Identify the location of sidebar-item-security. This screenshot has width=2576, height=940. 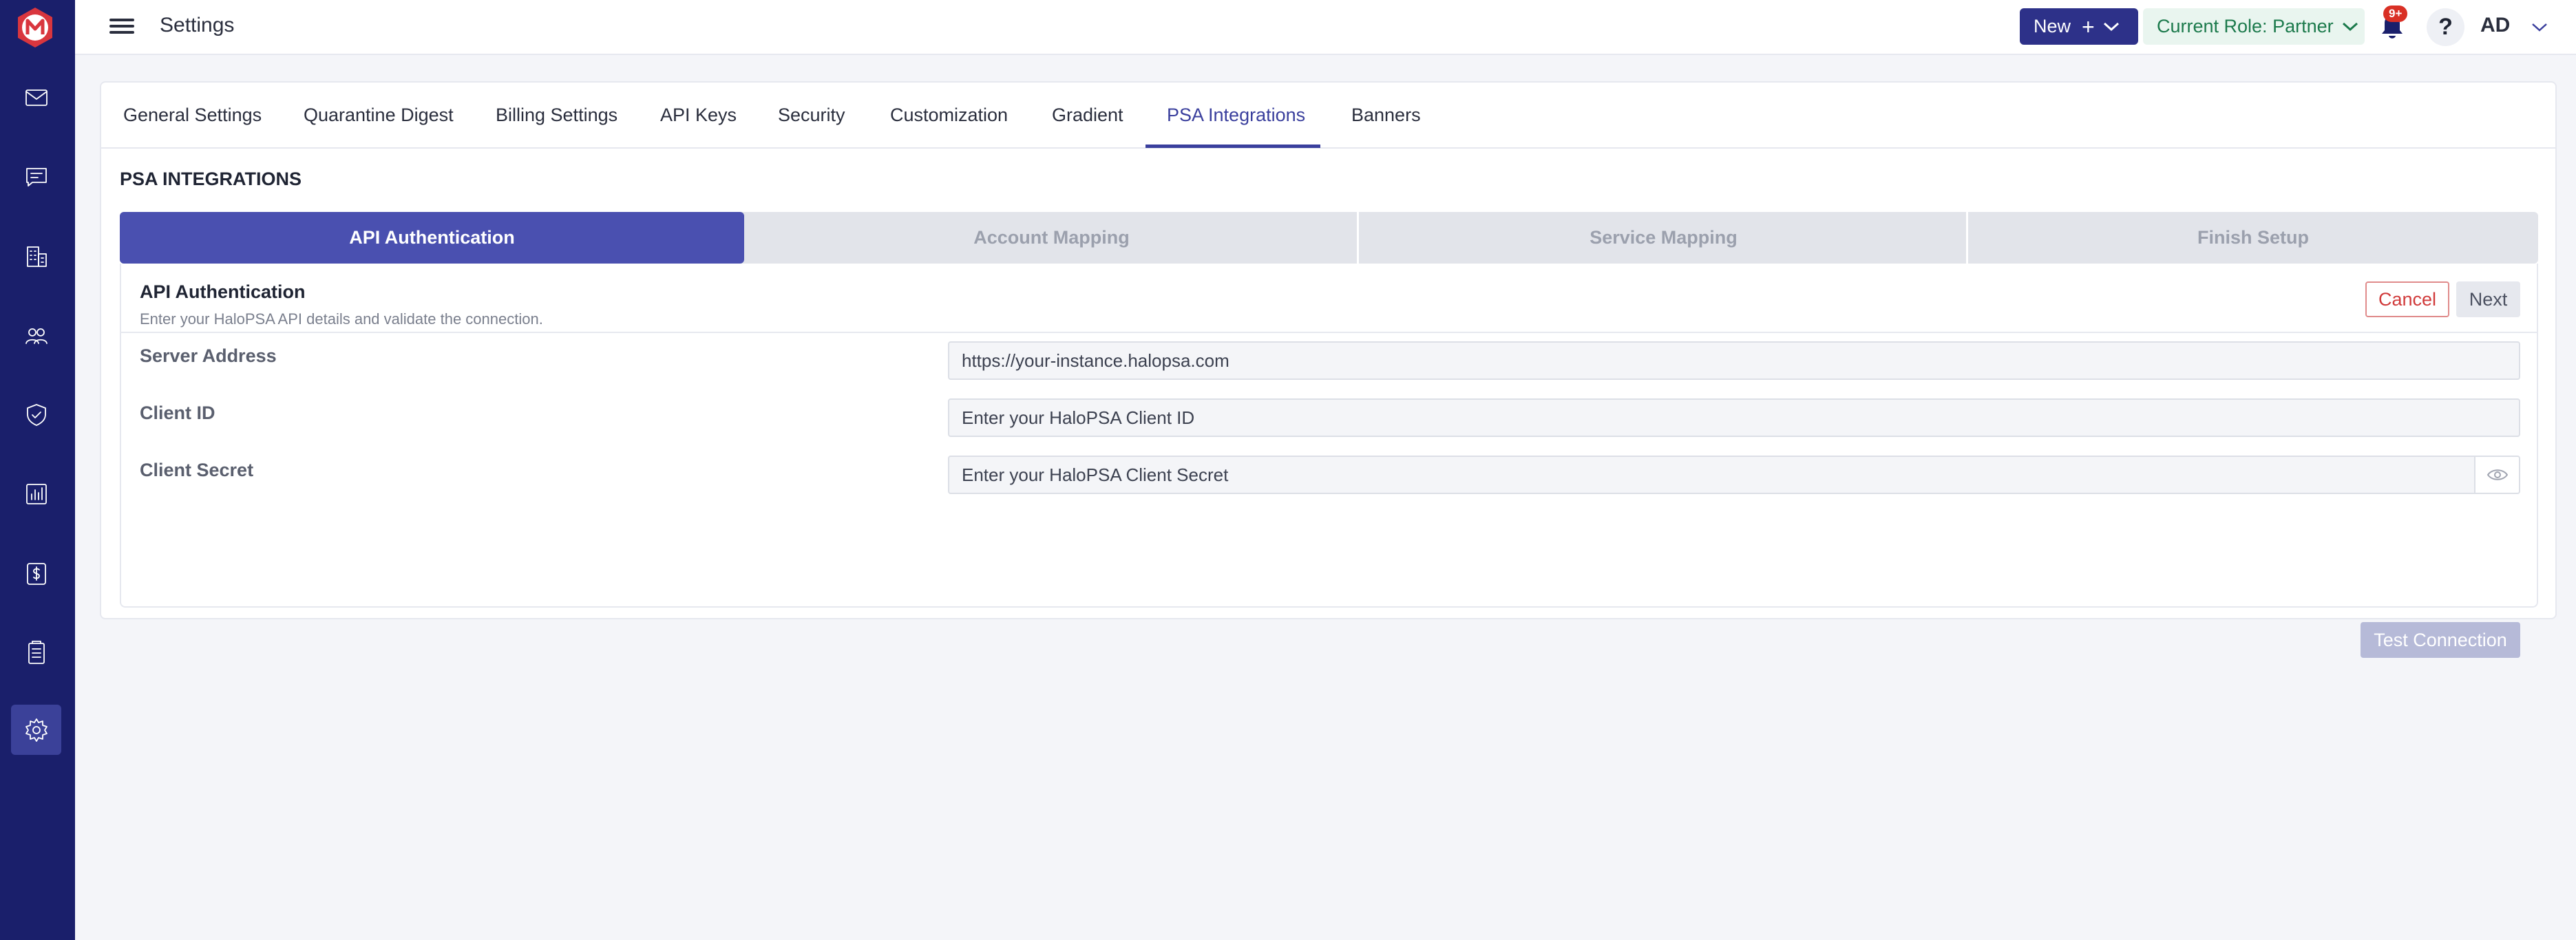
(36, 414).